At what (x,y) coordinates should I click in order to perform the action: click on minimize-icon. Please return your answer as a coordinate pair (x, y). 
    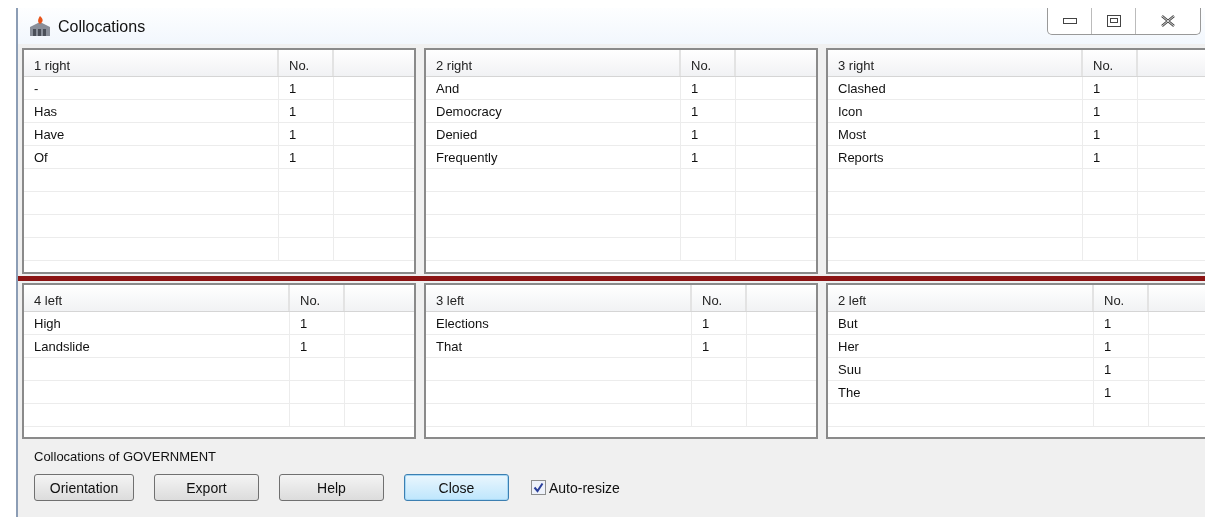
    Looking at the image, I should click on (1069, 21).